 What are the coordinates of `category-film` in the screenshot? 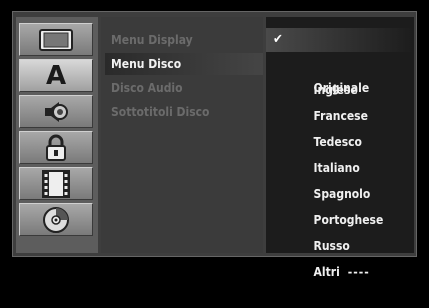 It's located at (56, 183).